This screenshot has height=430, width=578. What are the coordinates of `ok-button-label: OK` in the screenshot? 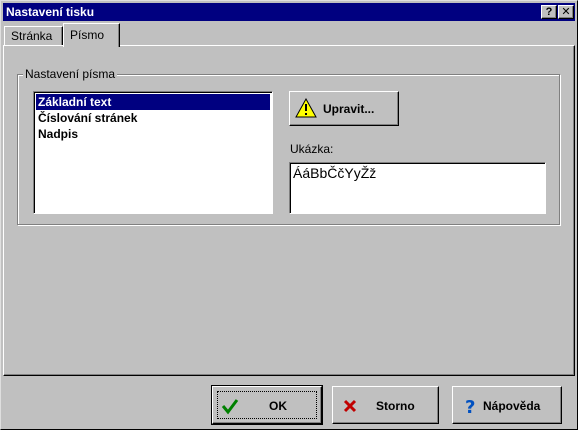 It's located at (278, 406).